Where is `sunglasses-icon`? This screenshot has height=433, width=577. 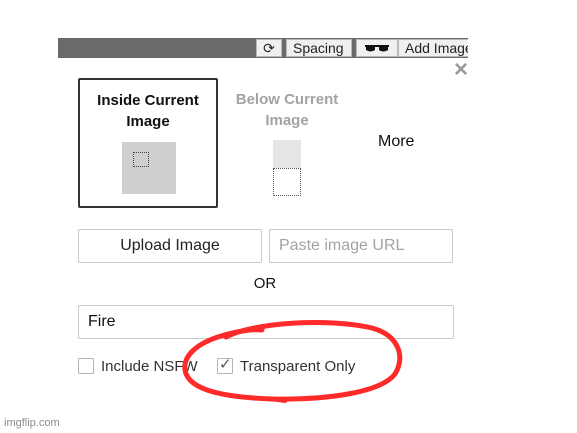
sunglasses-icon is located at coordinates (377, 48).